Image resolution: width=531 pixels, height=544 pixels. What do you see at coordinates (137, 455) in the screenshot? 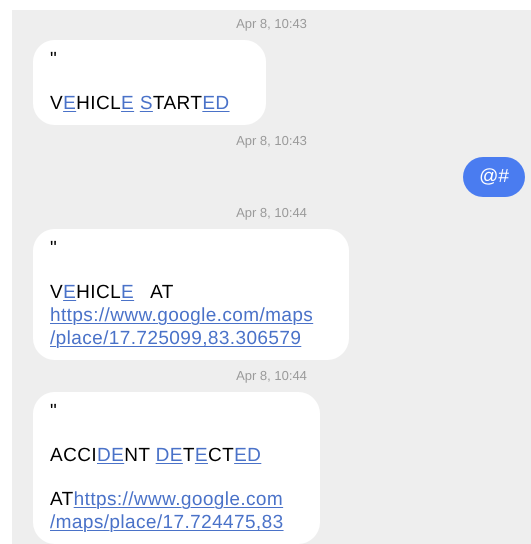
I see `message-text-part: NT` at bounding box center [137, 455].